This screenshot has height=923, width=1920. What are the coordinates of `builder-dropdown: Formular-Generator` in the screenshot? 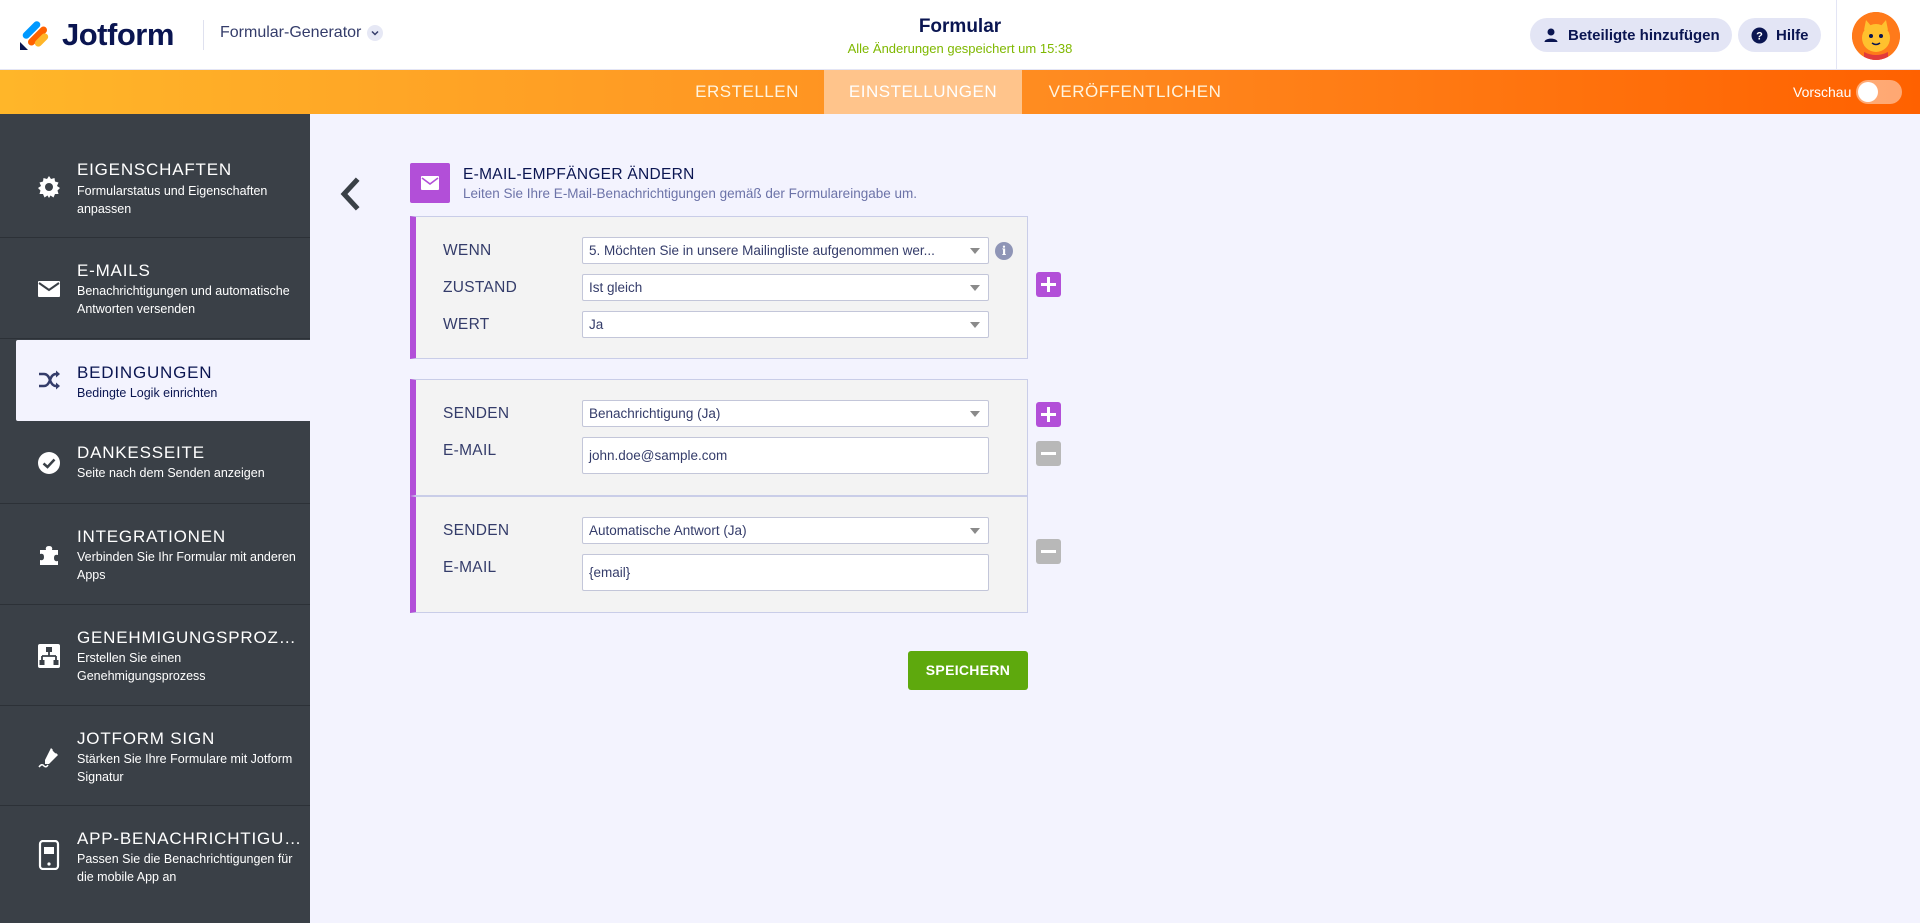 It's located at (302, 33).